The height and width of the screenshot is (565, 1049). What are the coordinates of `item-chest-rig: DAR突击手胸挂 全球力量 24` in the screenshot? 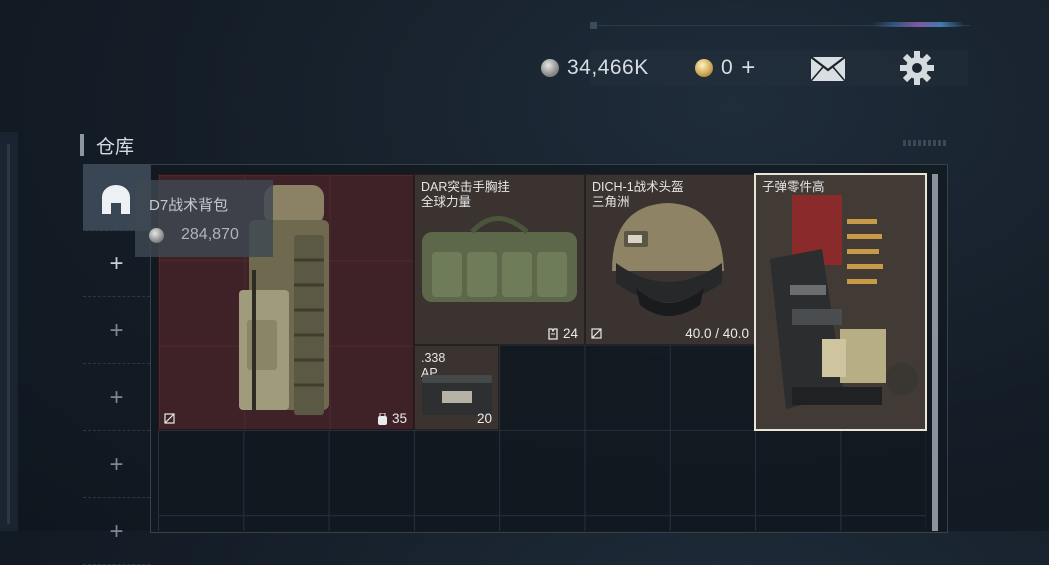 It's located at (499, 259).